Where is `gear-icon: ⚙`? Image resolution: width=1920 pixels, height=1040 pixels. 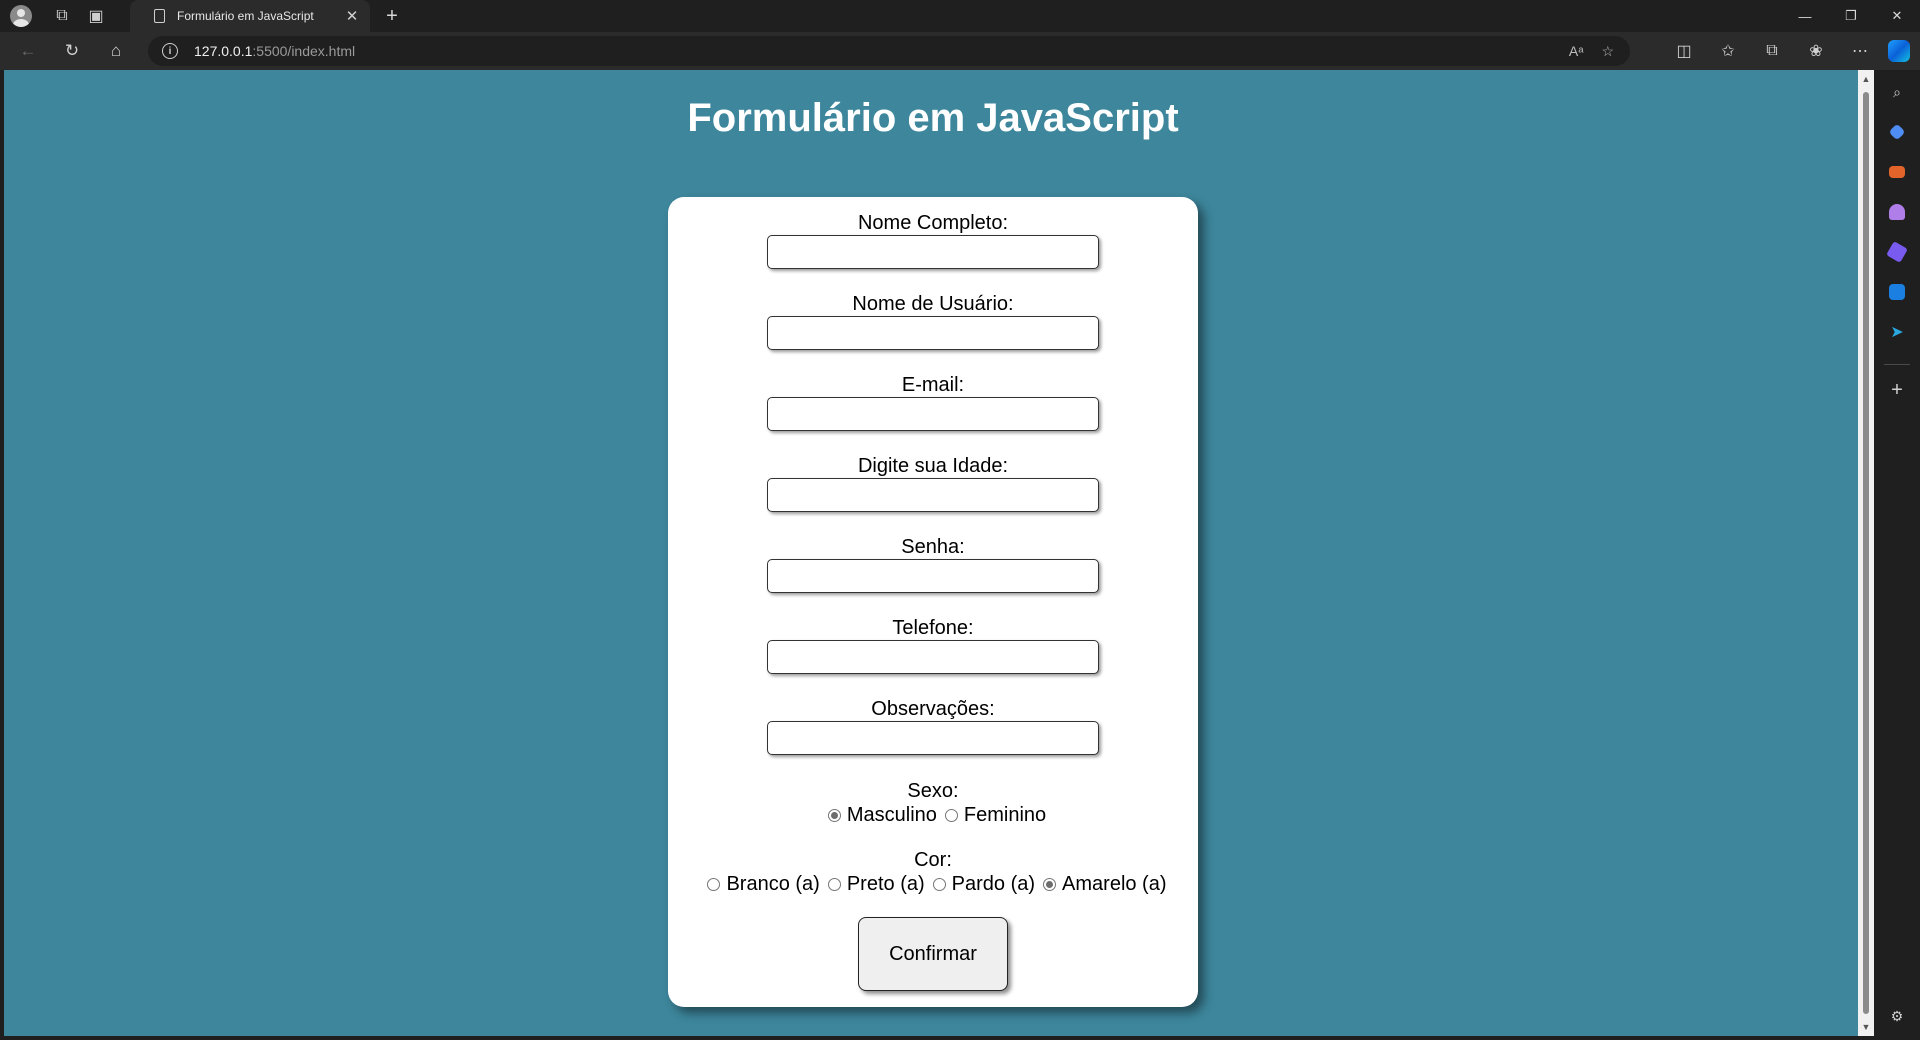 gear-icon: ⚙ is located at coordinates (1897, 1016).